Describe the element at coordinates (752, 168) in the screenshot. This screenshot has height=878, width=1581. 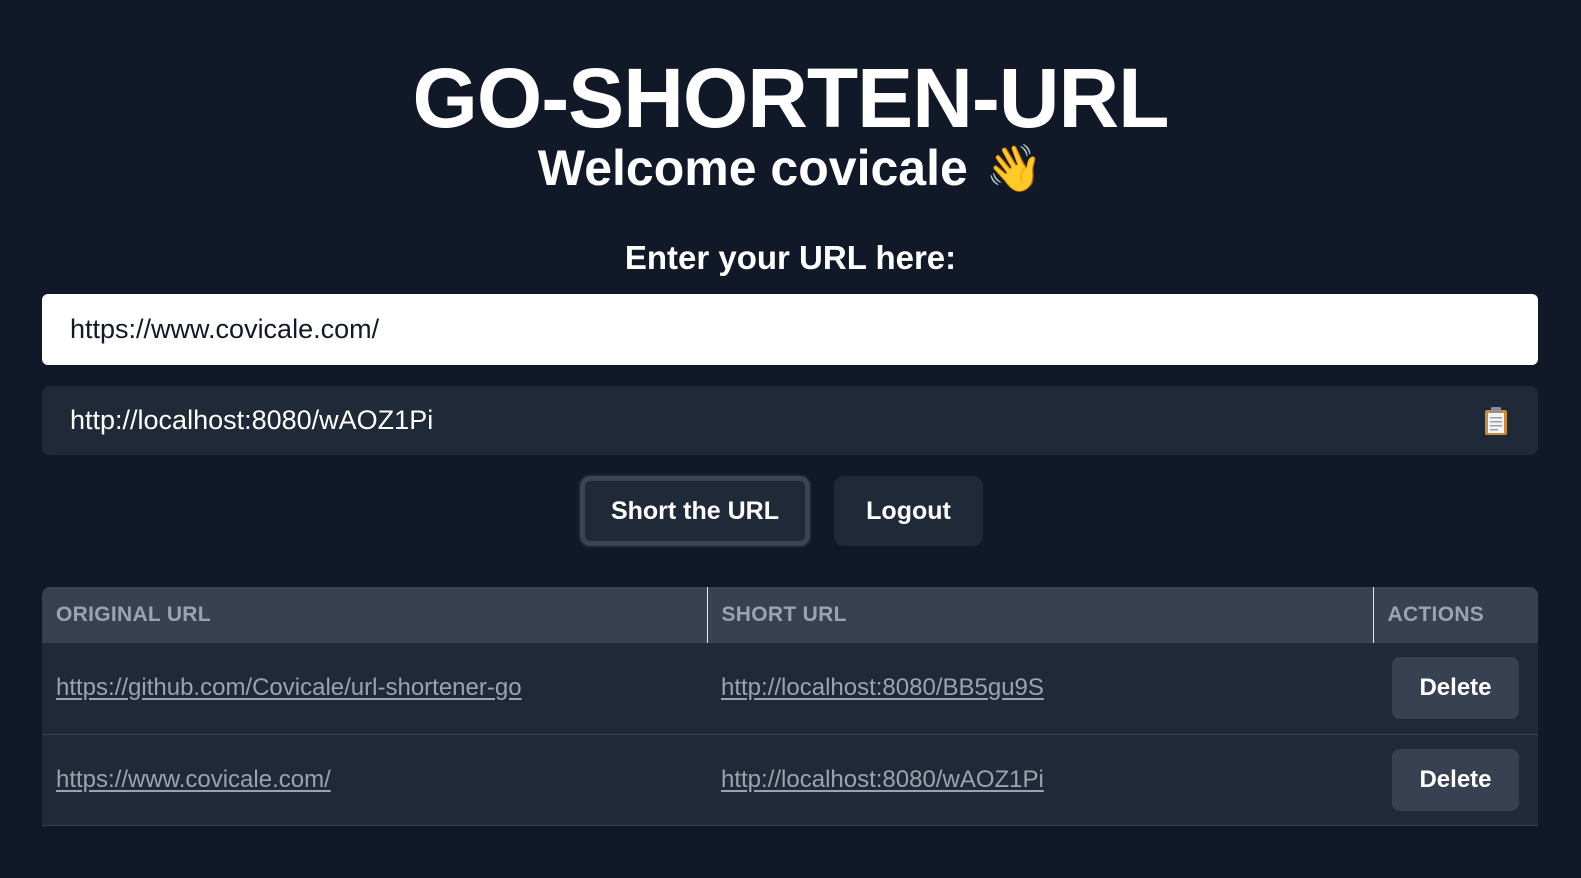
I see `welcome-text: Welcome covicale` at that location.